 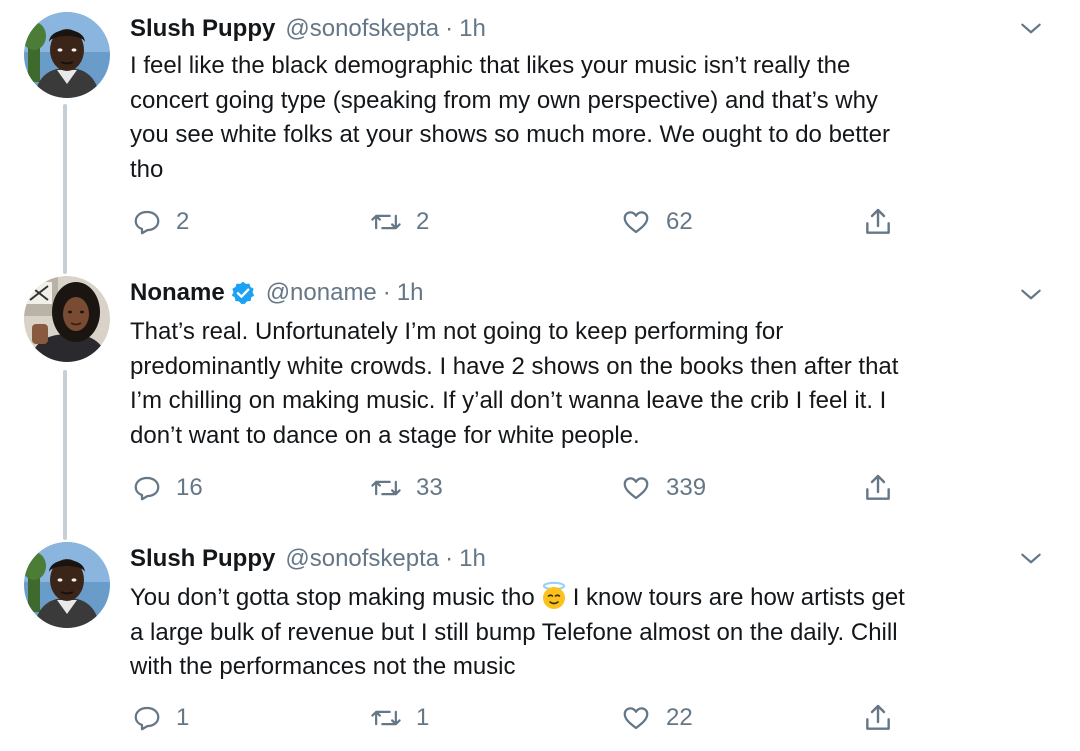 What do you see at coordinates (553, 595) in the screenshot?
I see `innocent-face-emoji-icon` at bounding box center [553, 595].